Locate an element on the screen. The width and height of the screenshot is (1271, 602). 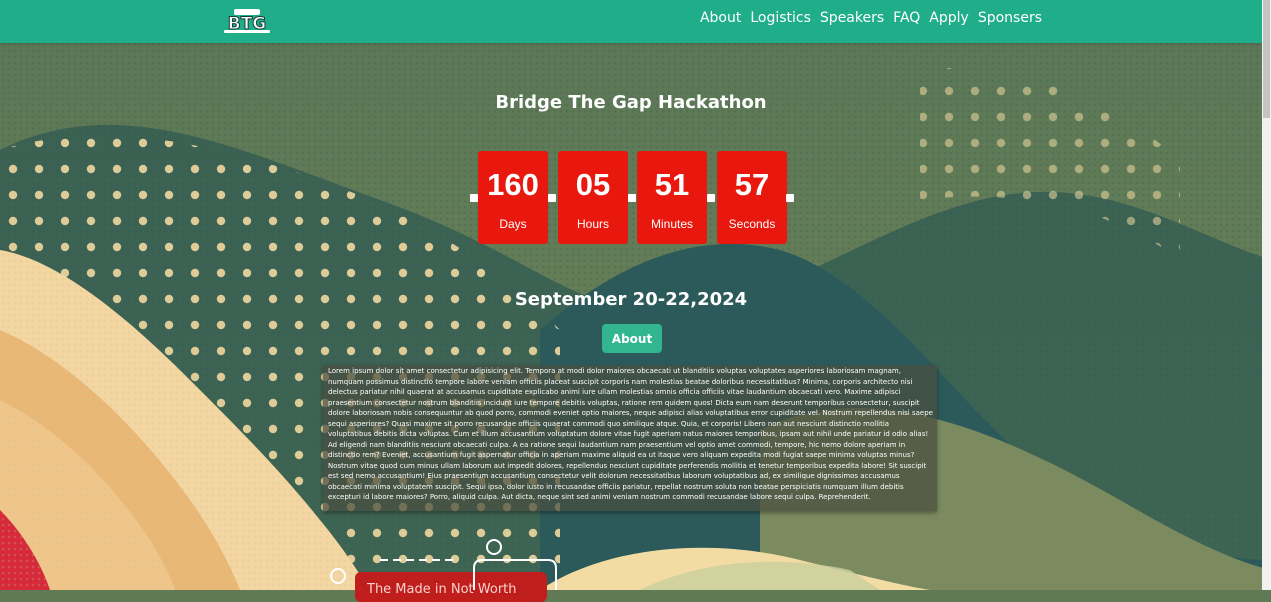
nav-link-logistics: Logistics is located at coordinates (780, 18).